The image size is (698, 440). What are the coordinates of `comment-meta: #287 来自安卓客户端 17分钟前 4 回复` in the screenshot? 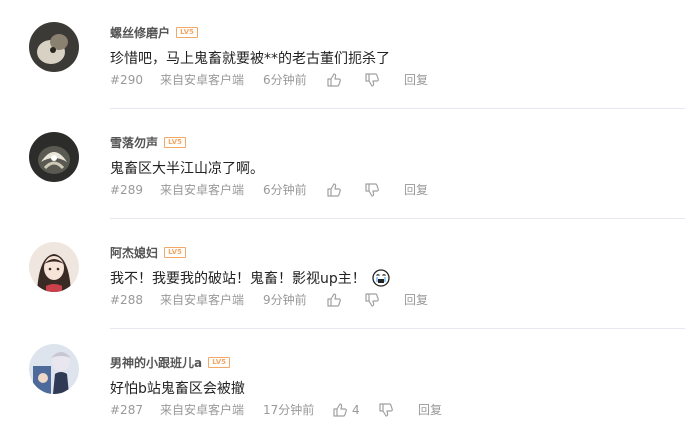 It's located at (390, 410).